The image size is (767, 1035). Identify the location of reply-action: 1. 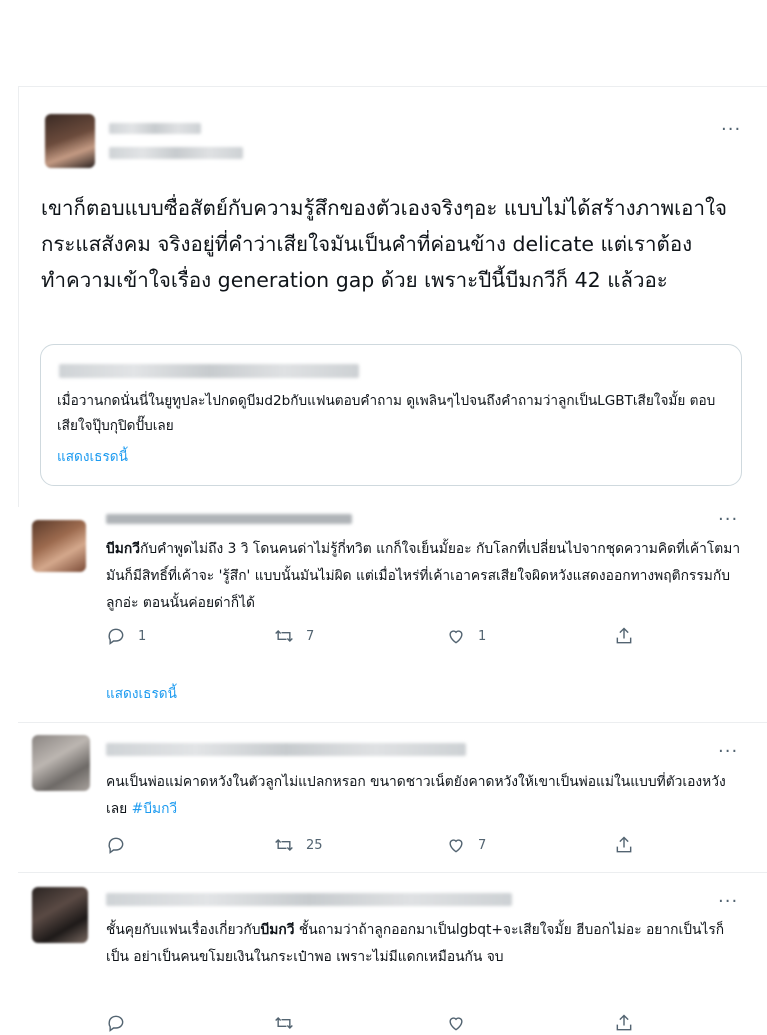
(126, 636).